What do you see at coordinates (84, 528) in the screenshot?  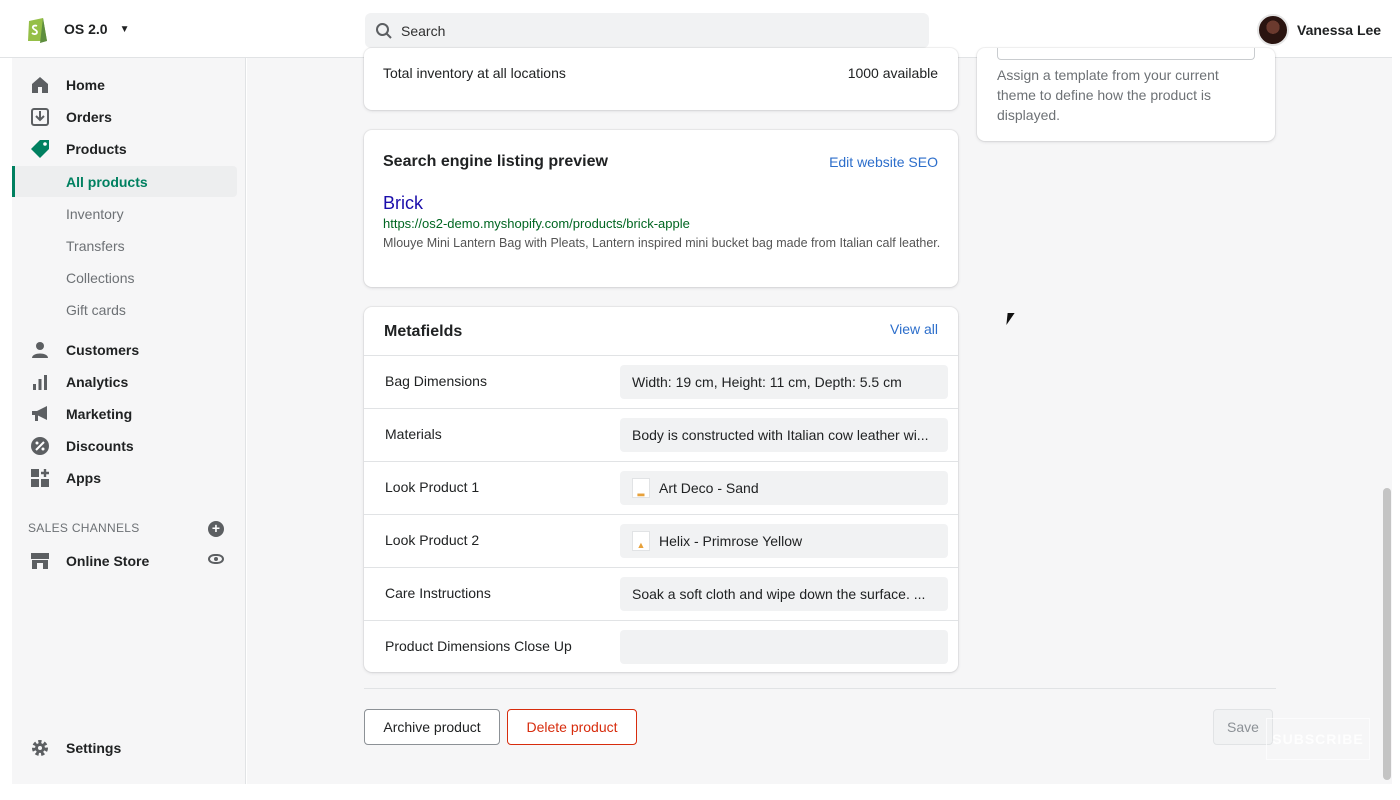 I see `sales-channels-heading: SALES CHANNELS` at bounding box center [84, 528].